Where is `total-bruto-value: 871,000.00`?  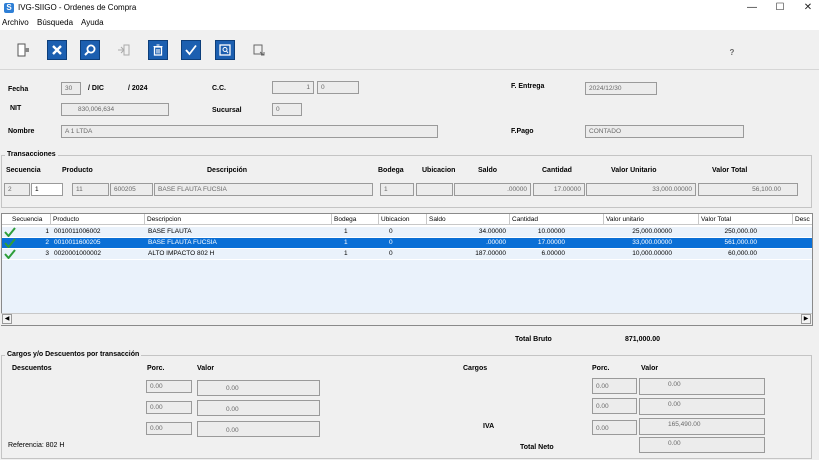
total-bruto-value: 871,000.00 is located at coordinates (643, 339).